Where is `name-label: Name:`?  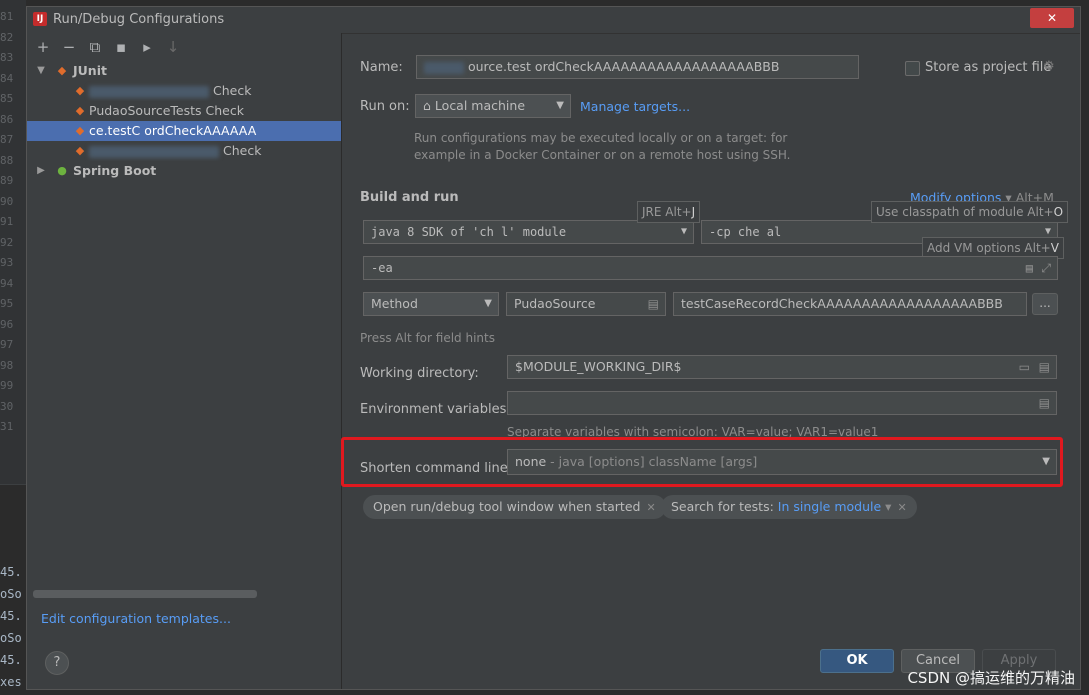 name-label: Name: is located at coordinates (381, 67).